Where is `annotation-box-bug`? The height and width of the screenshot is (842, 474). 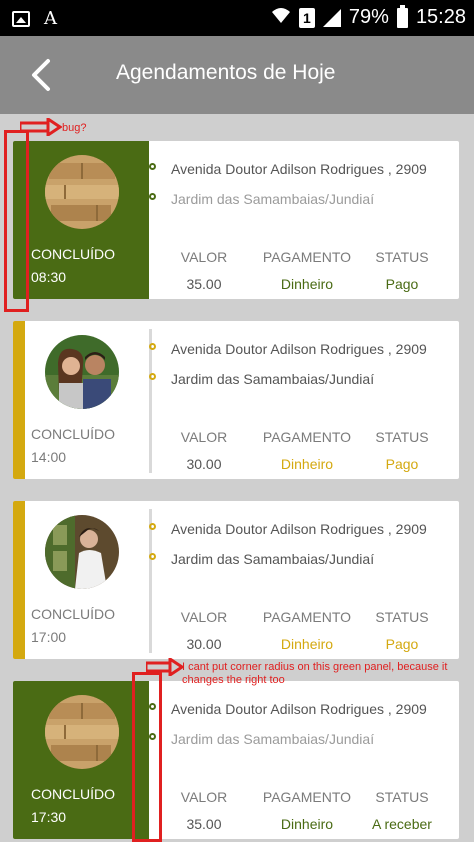
annotation-box-bug is located at coordinates (16, 221).